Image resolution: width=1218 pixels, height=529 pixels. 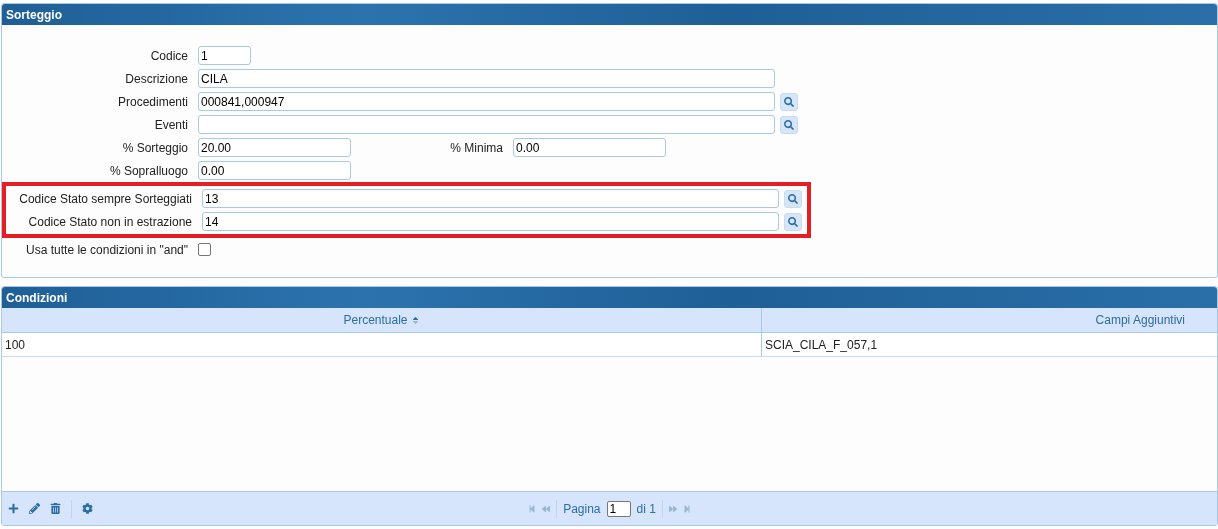 What do you see at coordinates (110, 221) in the screenshot?
I see `field-label: Codice Stato non in estrazione` at bounding box center [110, 221].